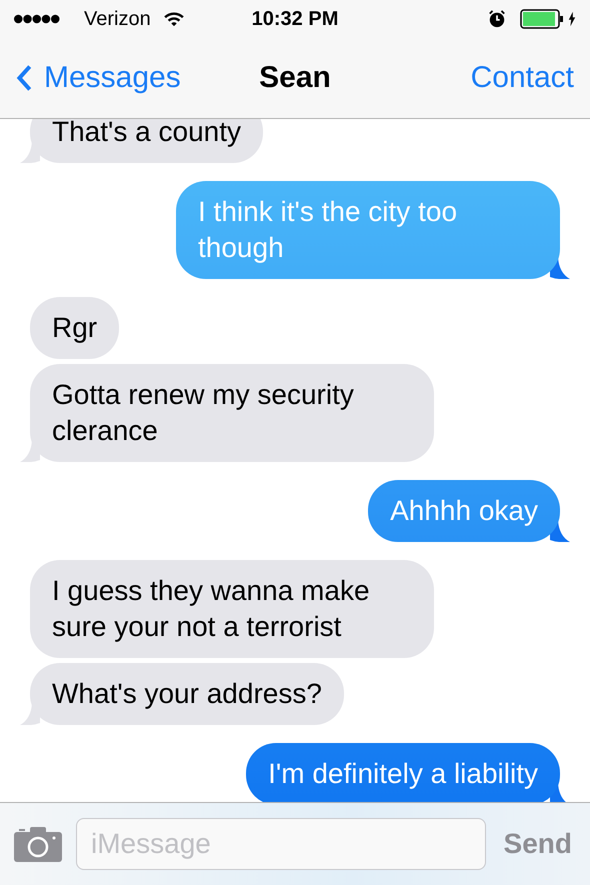 This screenshot has width=590, height=885. Describe the element at coordinates (295, 78) in the screenshot. I see `conversation-title: Sean` at that location.